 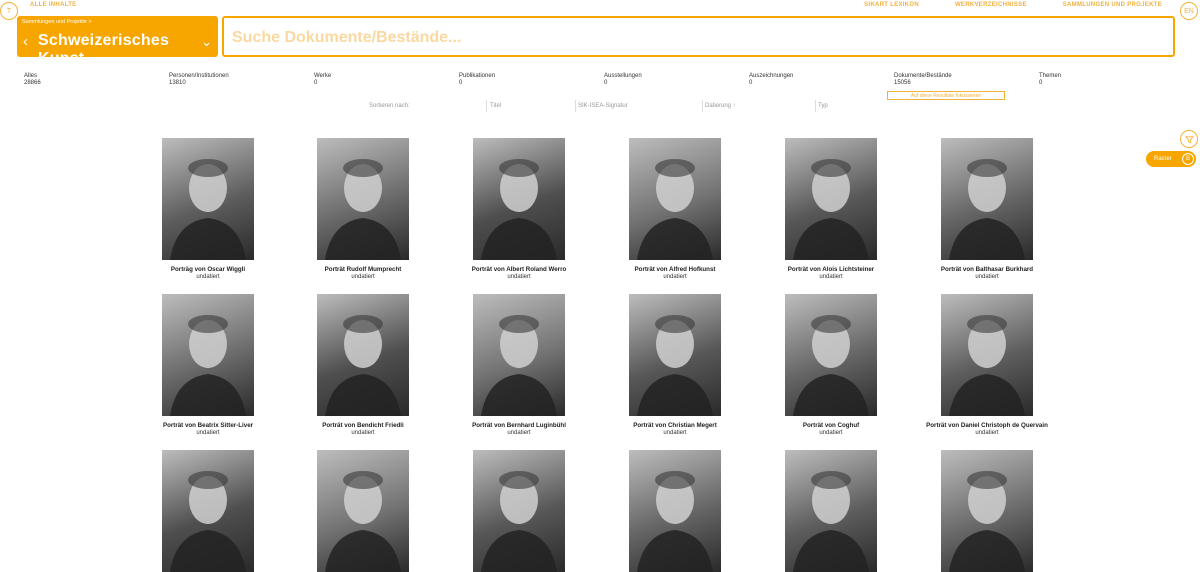 What do you see at coordinates (1050, 76) in the screenshot?
I see `category-label: Themen` at bounding box center [1050, 76].